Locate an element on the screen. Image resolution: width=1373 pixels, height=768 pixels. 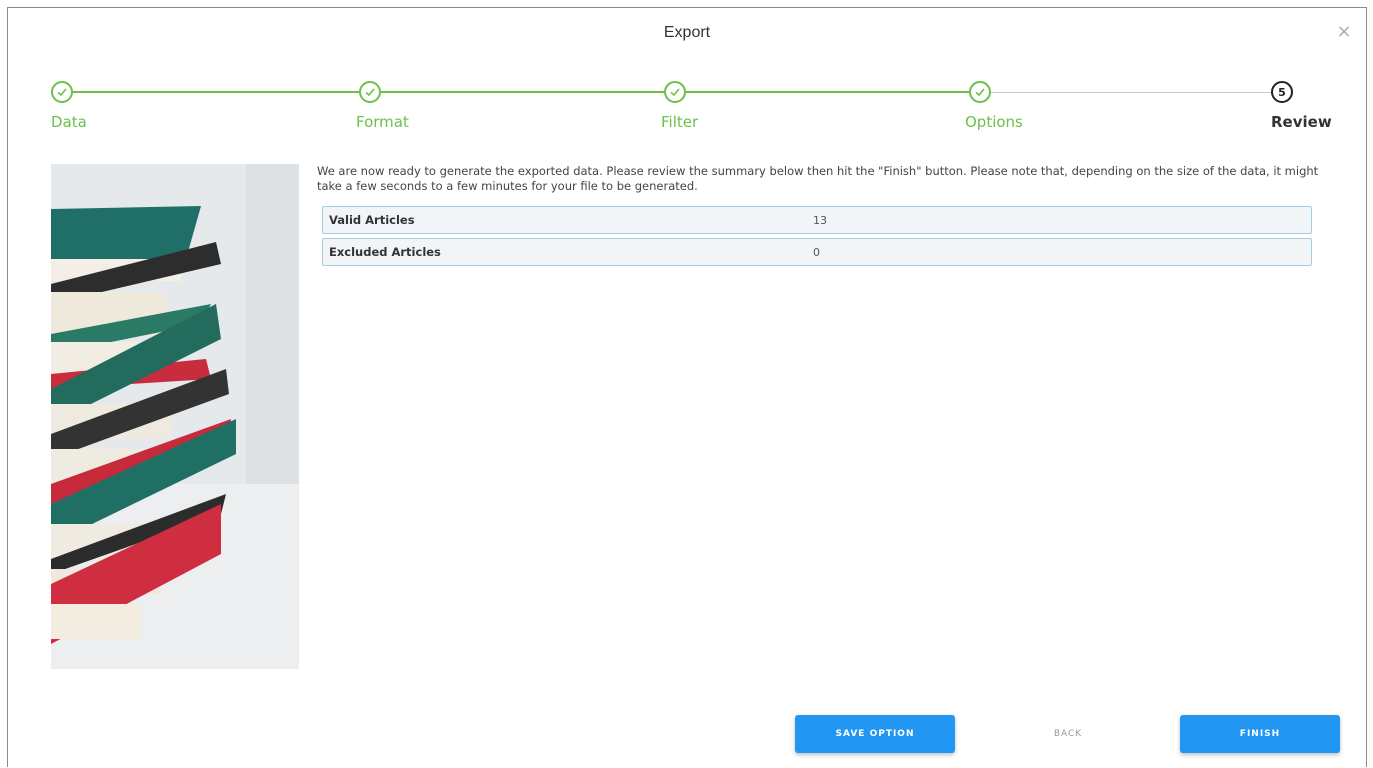
summary-row: Valid Articles 13 is located at coordinates (817, 220).